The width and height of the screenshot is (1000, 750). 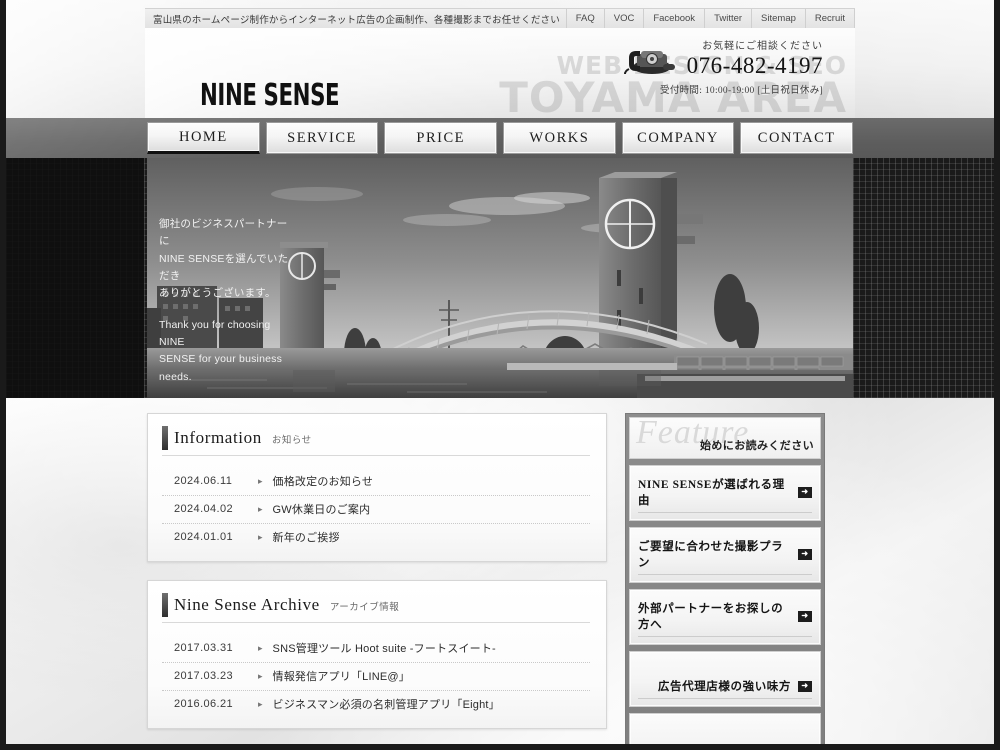 What do you see at coordinates (270, 95) in the screenshot?
I see `site-logo: NINE SENSE` at bounding box center [270, 95].